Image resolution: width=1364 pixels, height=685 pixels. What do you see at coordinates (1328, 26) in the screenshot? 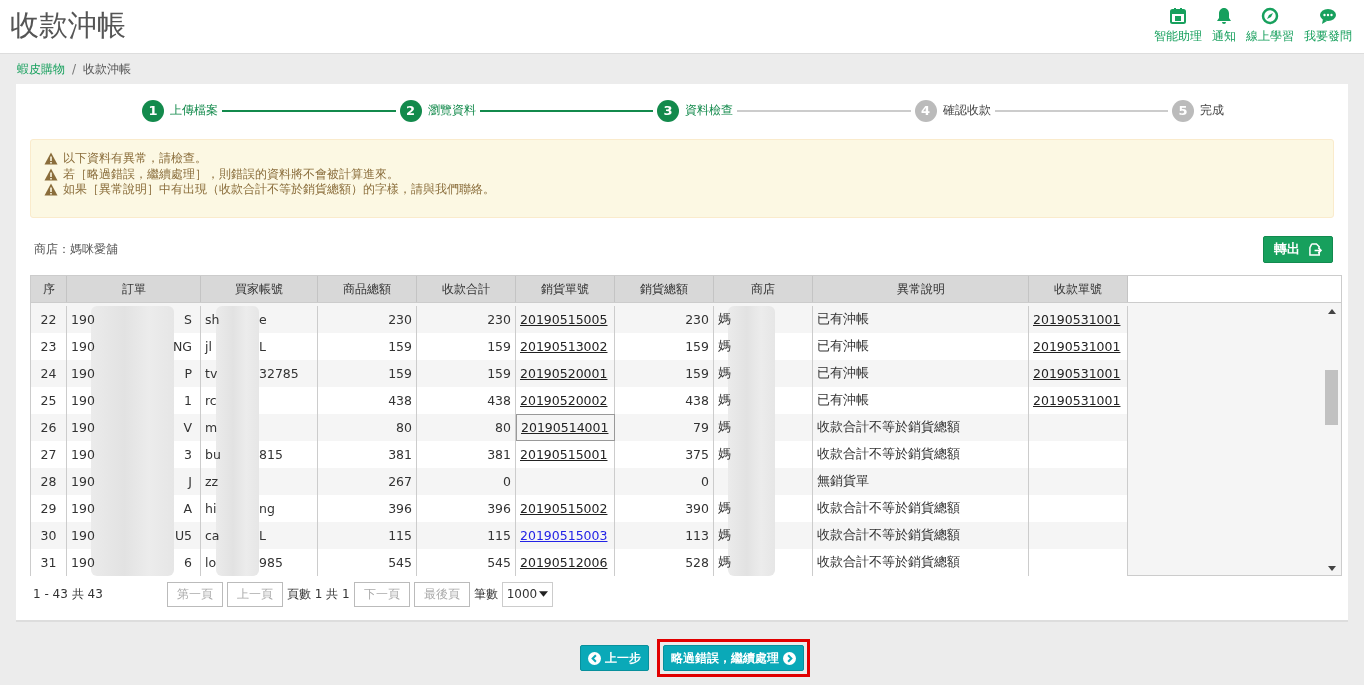
I see `header-action-link: 我要發問` at bounding box center [1328, 26].